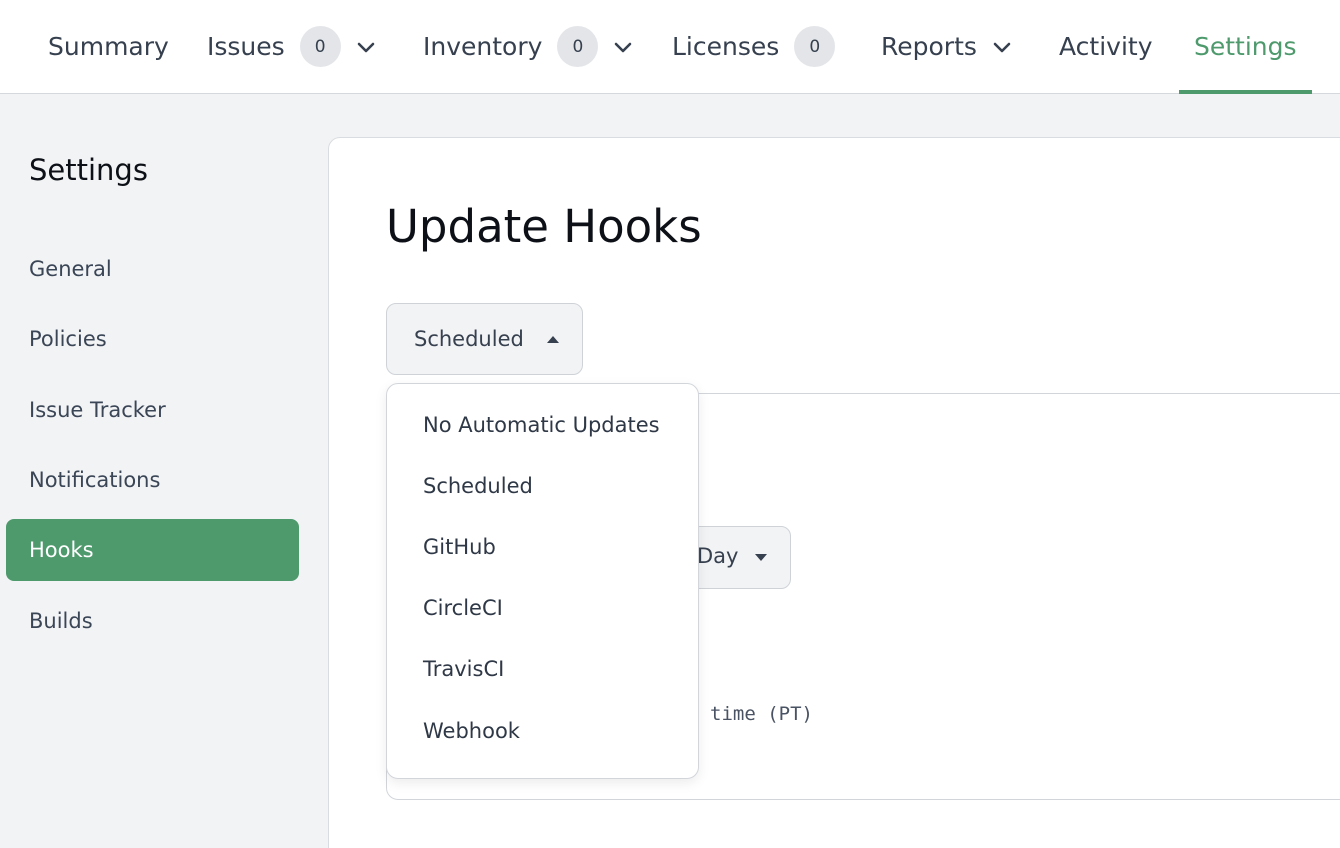  Describe the element at coordinates (459, 547) in the screenshot. I see `menu-item-github: GitHub` at that location.